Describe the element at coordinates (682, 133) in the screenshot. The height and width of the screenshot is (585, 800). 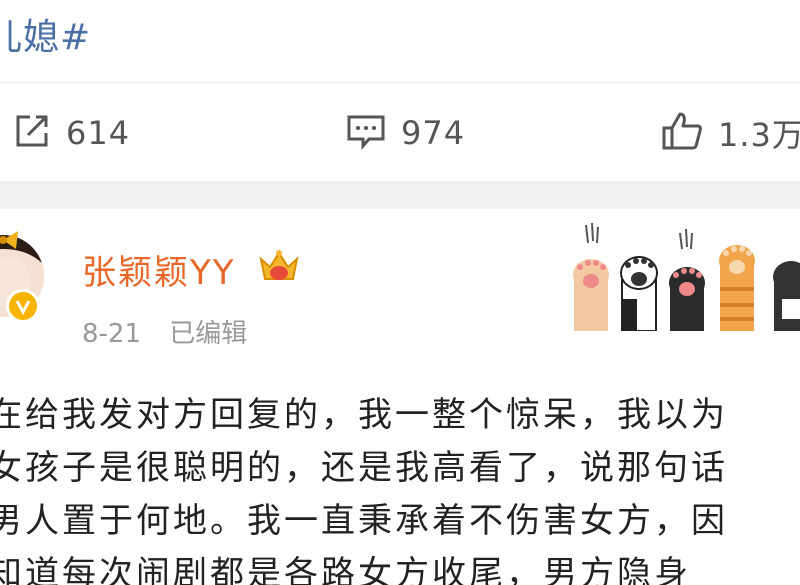
I see `like-icon` at that location.